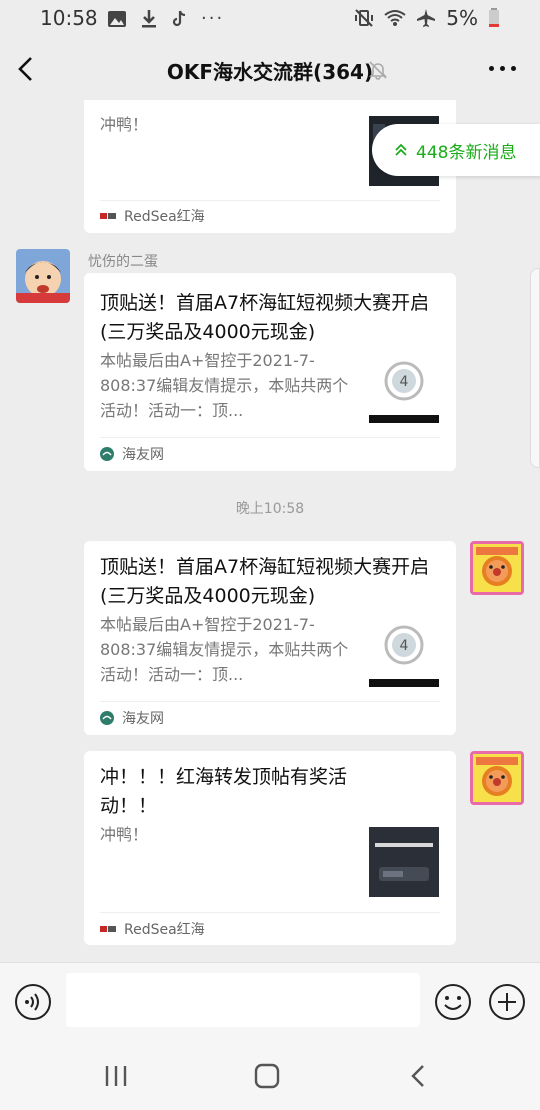 The width and height of the screenshot is (540, 1110). What do you see at coordinates (395, 18) in the screenshot?
I see `wifi-icon` at bounding box center [395, 18].